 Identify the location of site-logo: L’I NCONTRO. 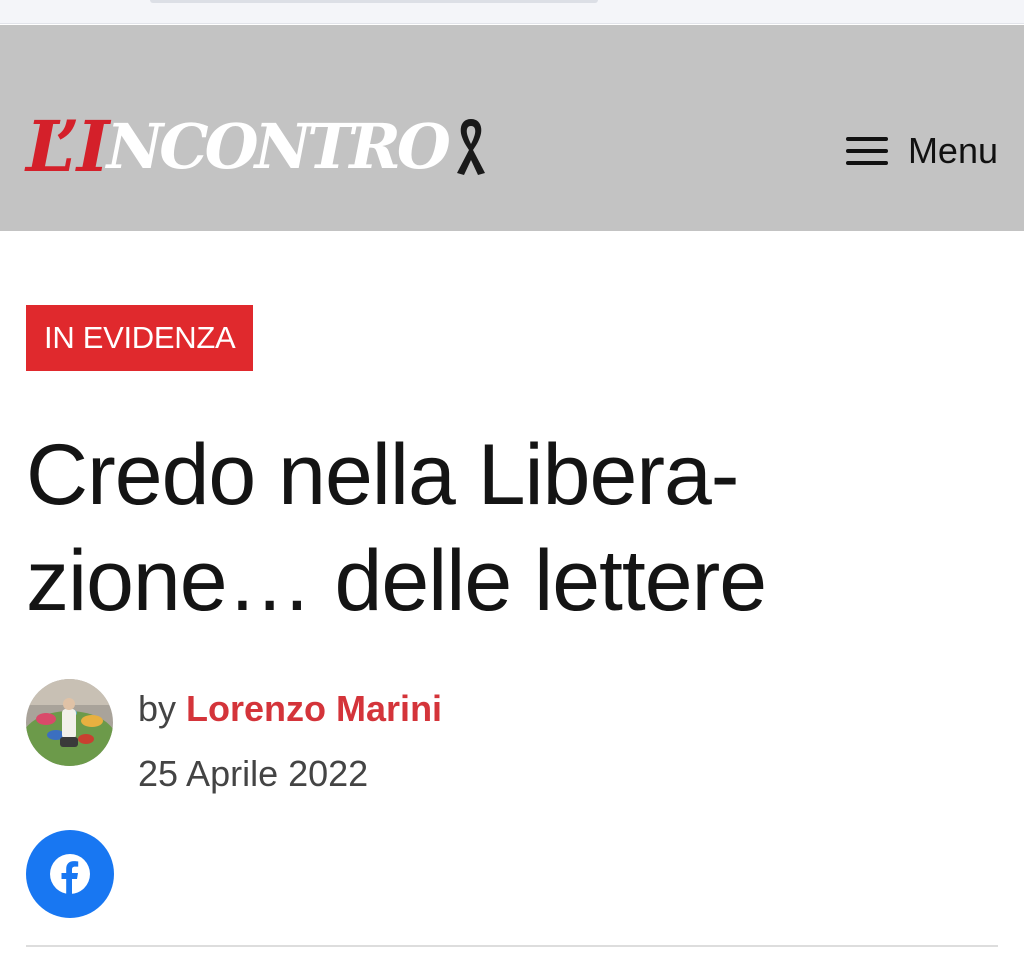
(257, 147).